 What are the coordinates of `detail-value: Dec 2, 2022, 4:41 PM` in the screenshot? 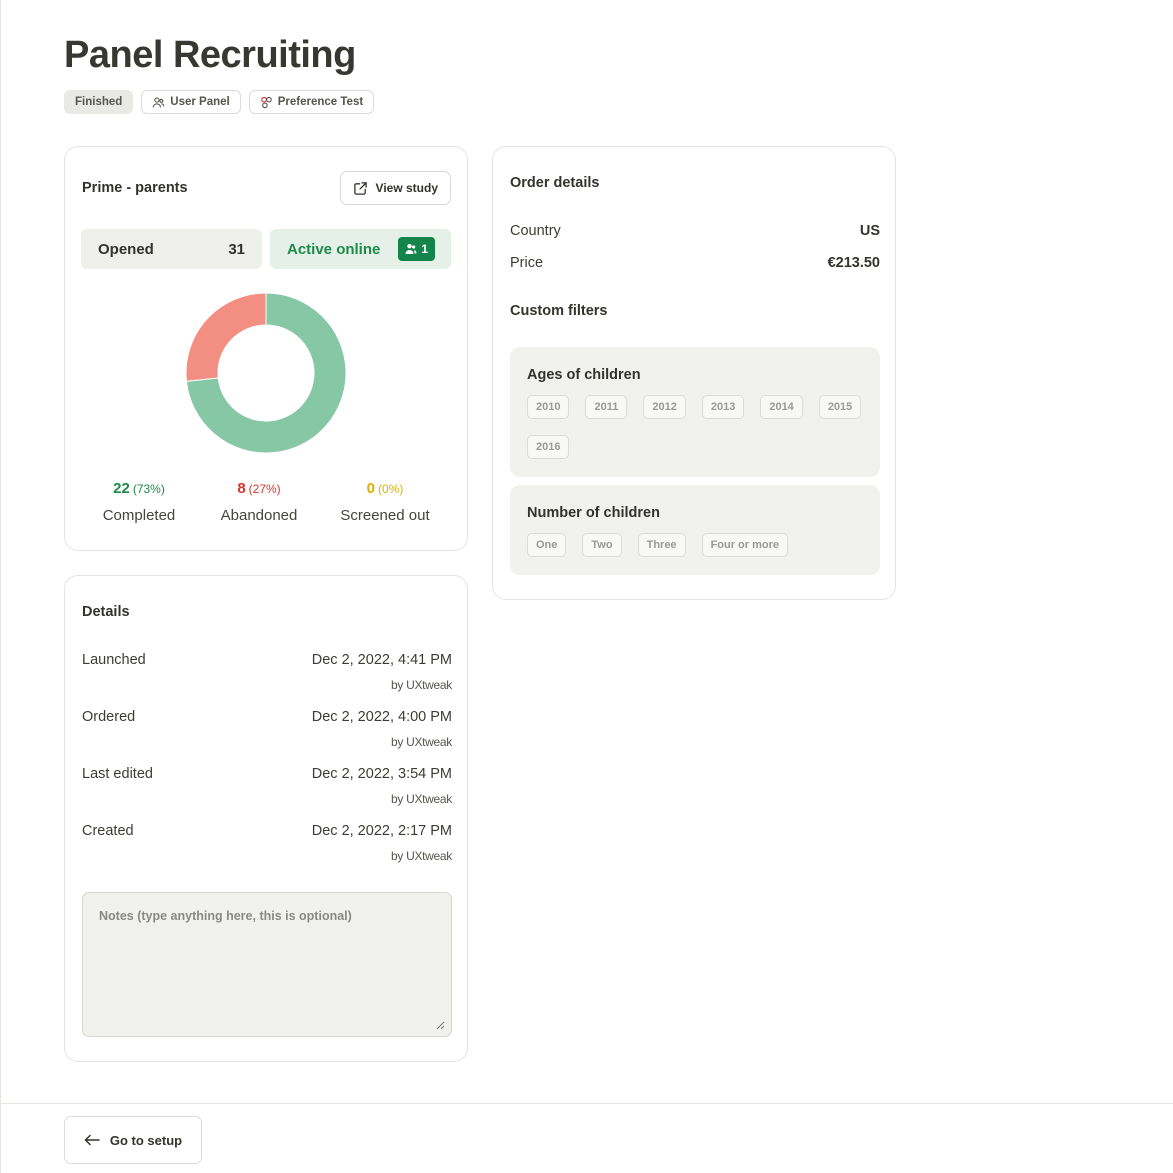 It's located at (381, 660).